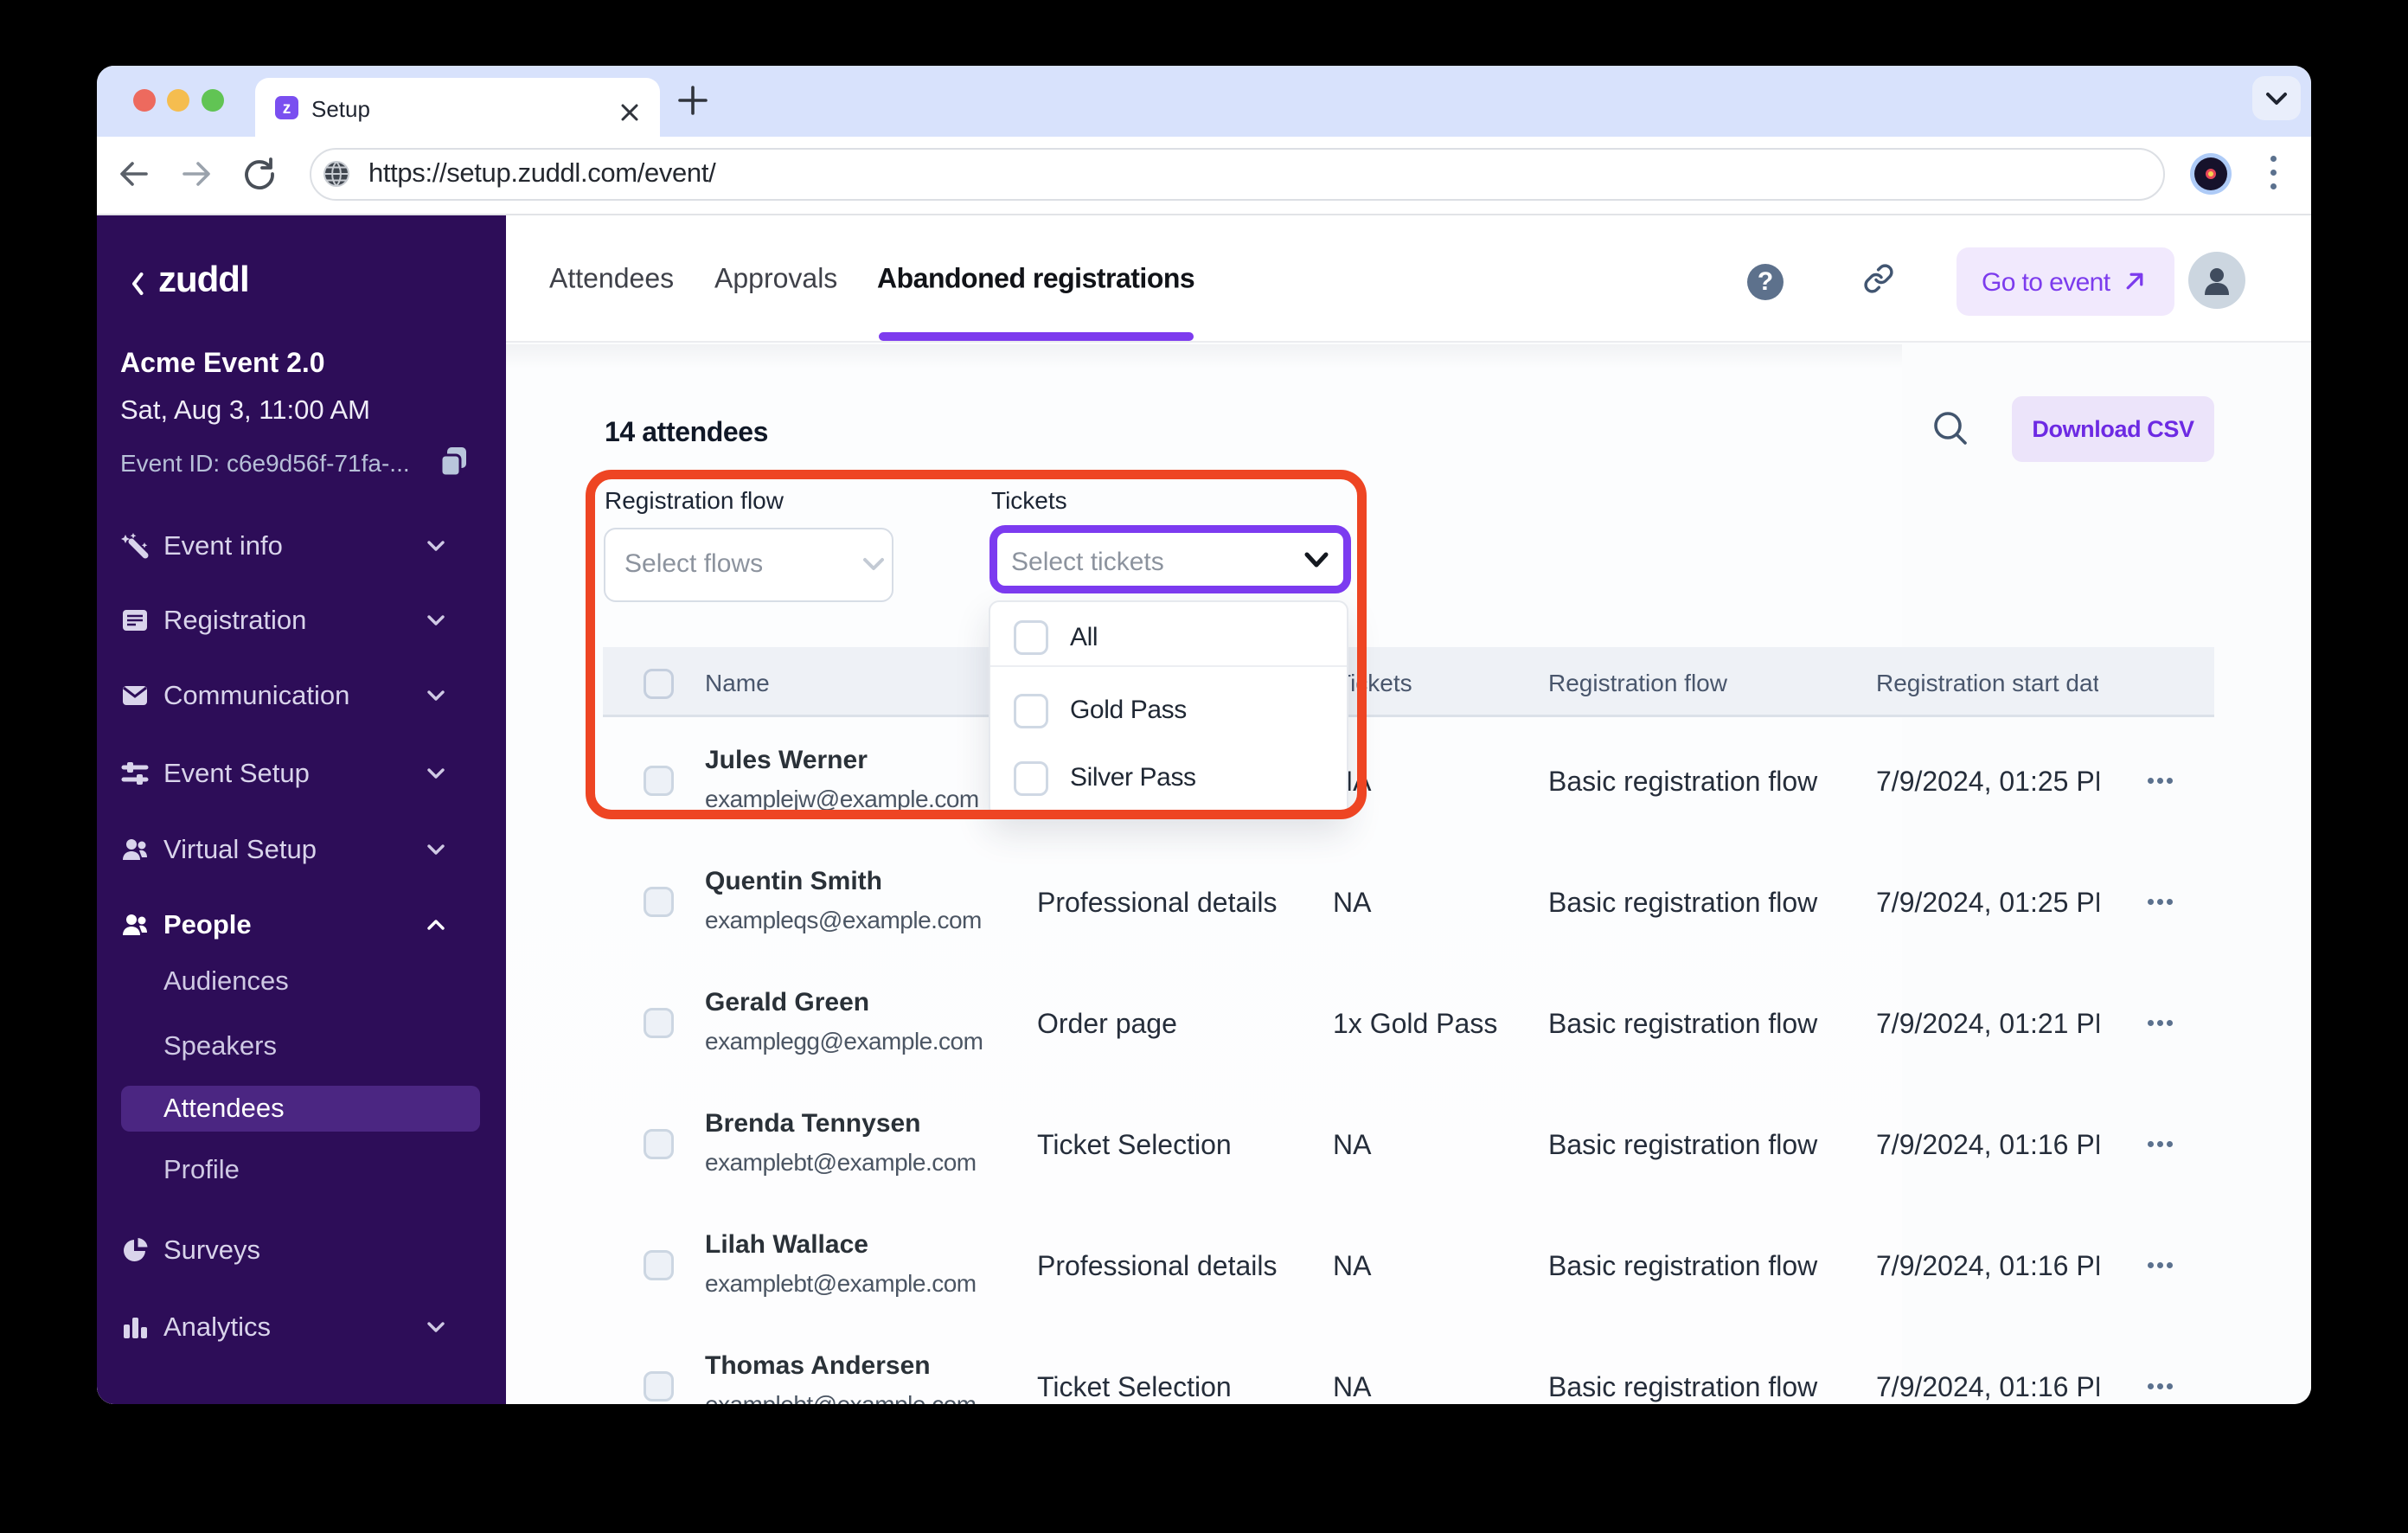 Image resolution: width=2408 pixels, height=1533 pixels. What do you see at coordinates (287, 108) in the screenshot?
I see `svg-text: z` at bounding box center [287, 108].